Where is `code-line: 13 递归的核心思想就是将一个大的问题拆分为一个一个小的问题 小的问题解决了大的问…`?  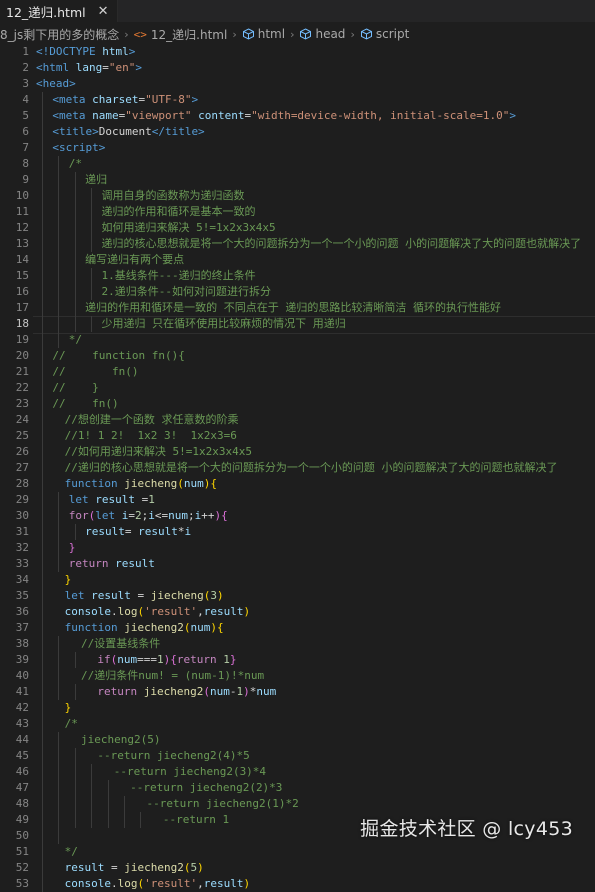
code-line: 13 递归的核心思想就是将一个大的问题拆分为一个一个小的问题 小的问题解决了大的问… is located at coordinates (297, 244).